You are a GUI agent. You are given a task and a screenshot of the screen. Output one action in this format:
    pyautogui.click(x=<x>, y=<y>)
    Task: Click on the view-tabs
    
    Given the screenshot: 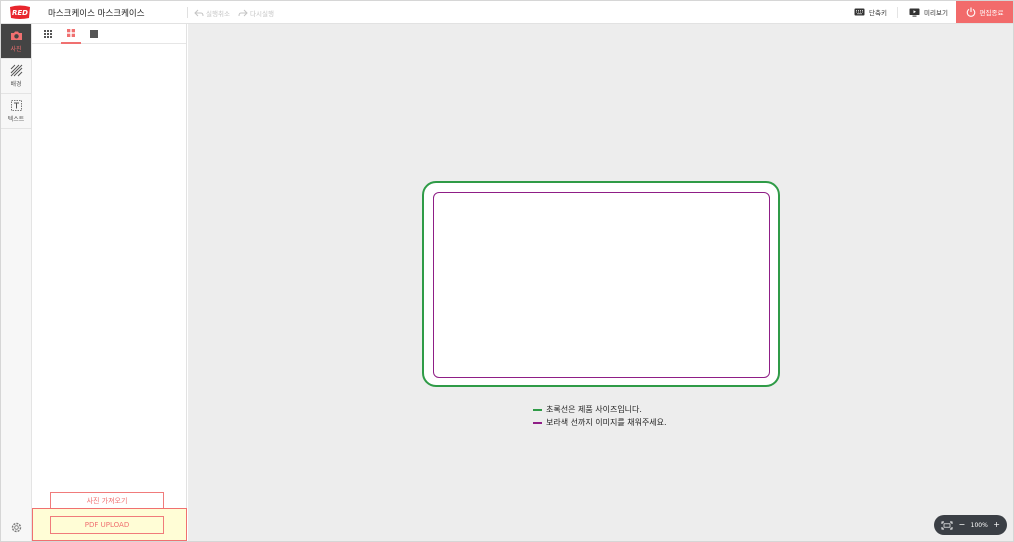 What is the action you would take?
    pyautogui.click(x=109, y=34)
    